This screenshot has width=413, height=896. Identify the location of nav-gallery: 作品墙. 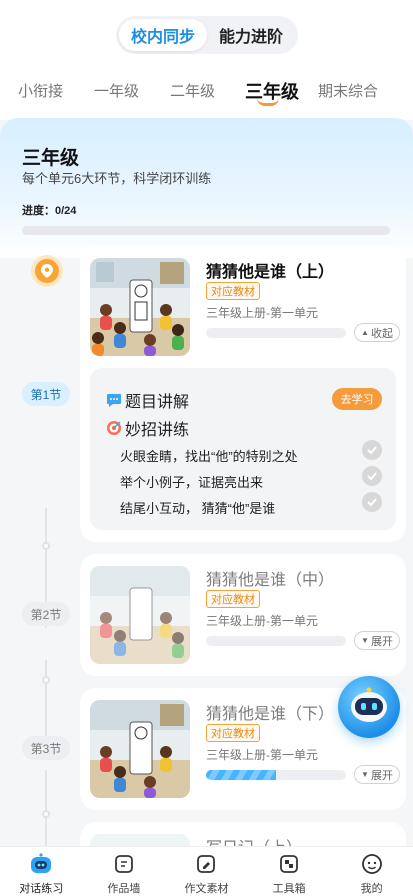
(124, 871).